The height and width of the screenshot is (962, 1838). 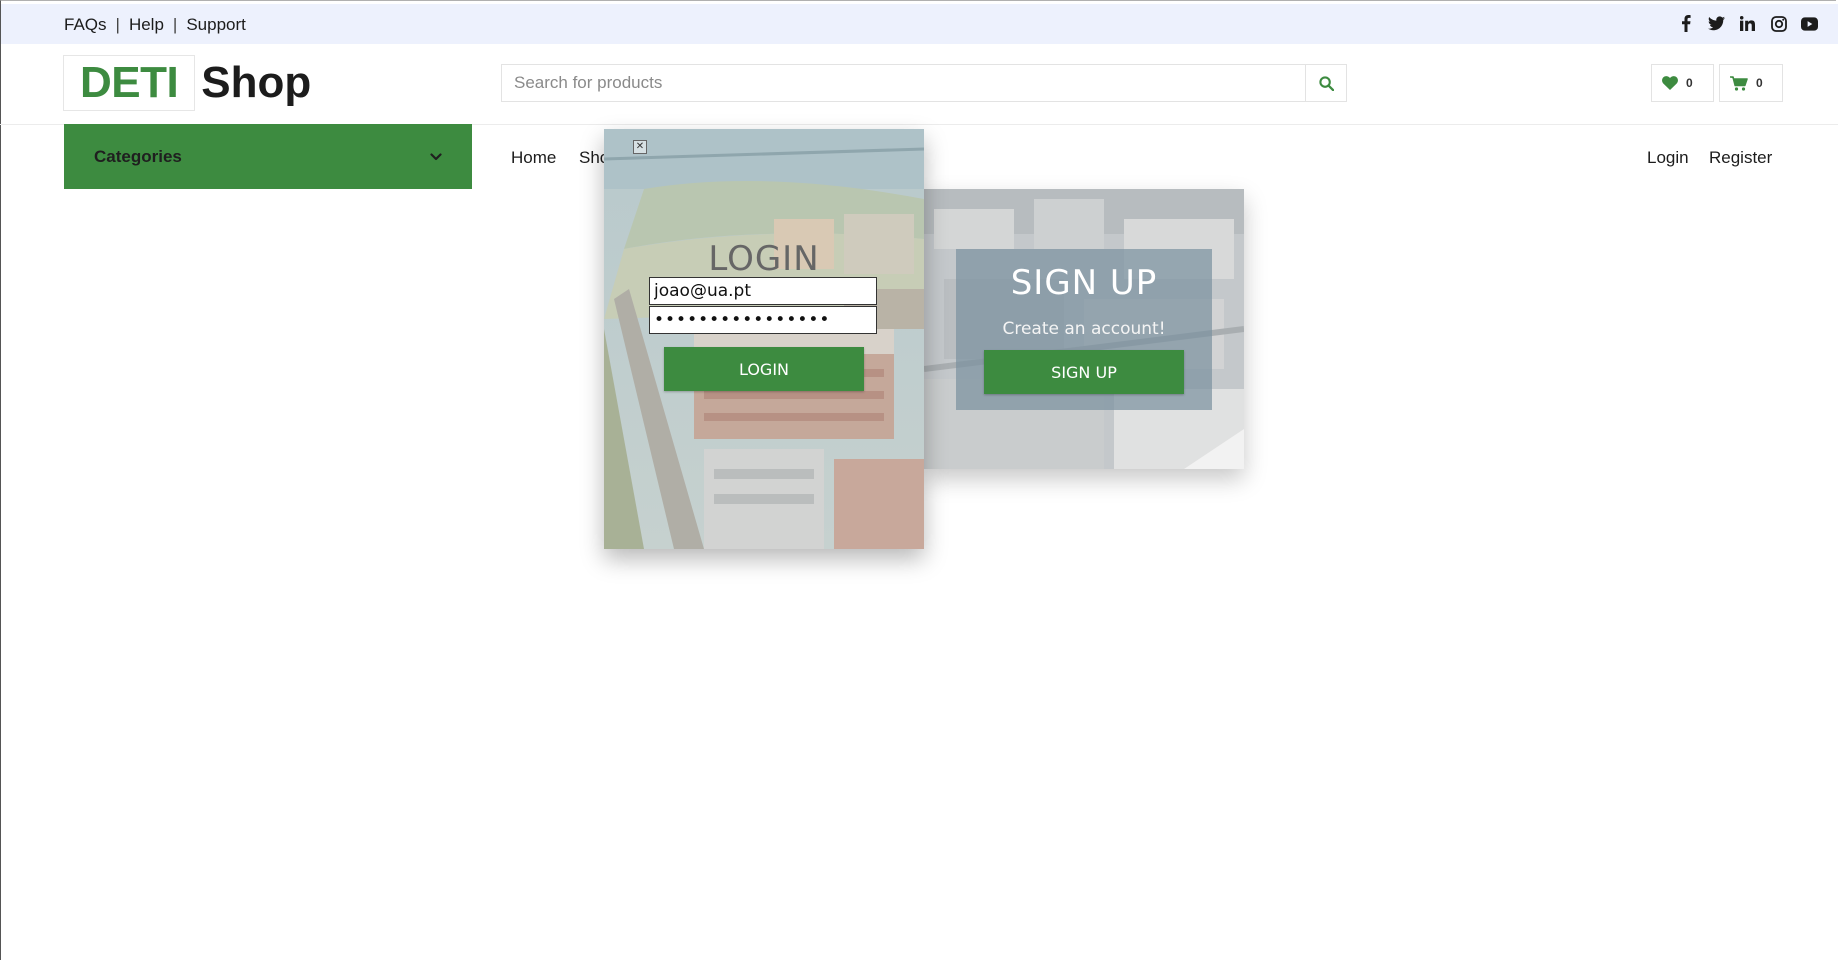 I want to click on twitter-icon, so click(x=1716, y=23).